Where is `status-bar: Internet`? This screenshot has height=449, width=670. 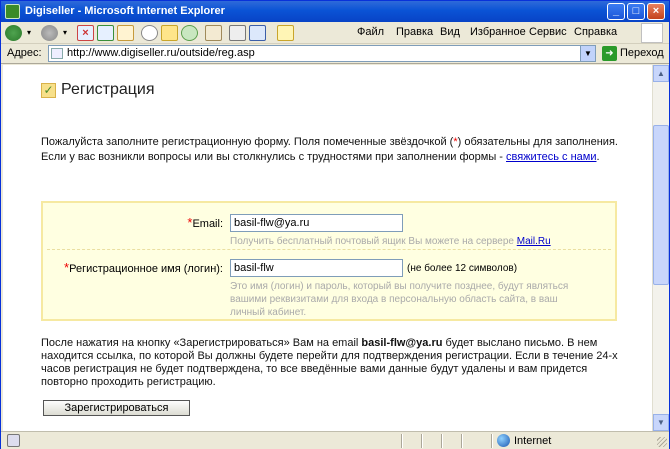 status-bar: Internet is located at coordinates (335, 440).